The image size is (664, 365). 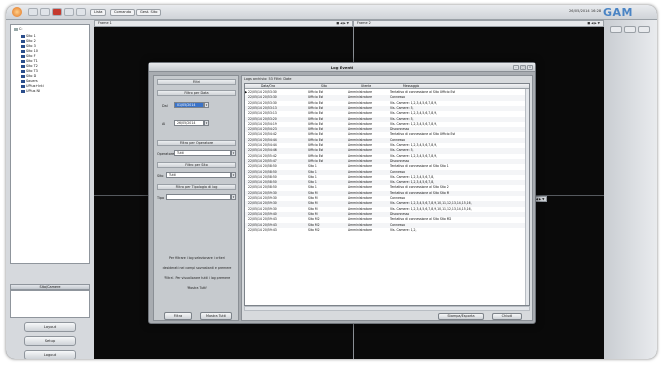 I want to click on logout-button: Logout, so click(x=50, y=354).